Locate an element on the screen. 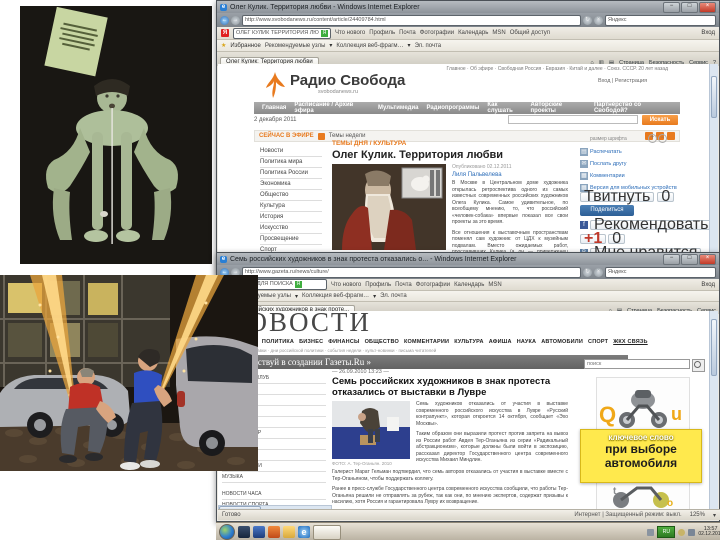  taskbar-window-button is located at coordinates (327, 532).